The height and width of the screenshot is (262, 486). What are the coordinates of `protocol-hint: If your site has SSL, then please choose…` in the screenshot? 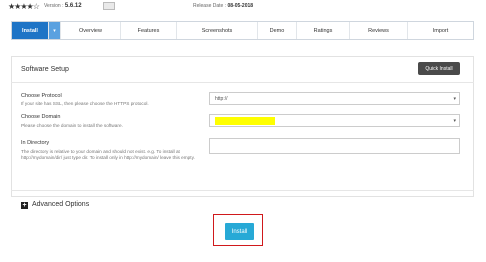 It's located at (85, 103).